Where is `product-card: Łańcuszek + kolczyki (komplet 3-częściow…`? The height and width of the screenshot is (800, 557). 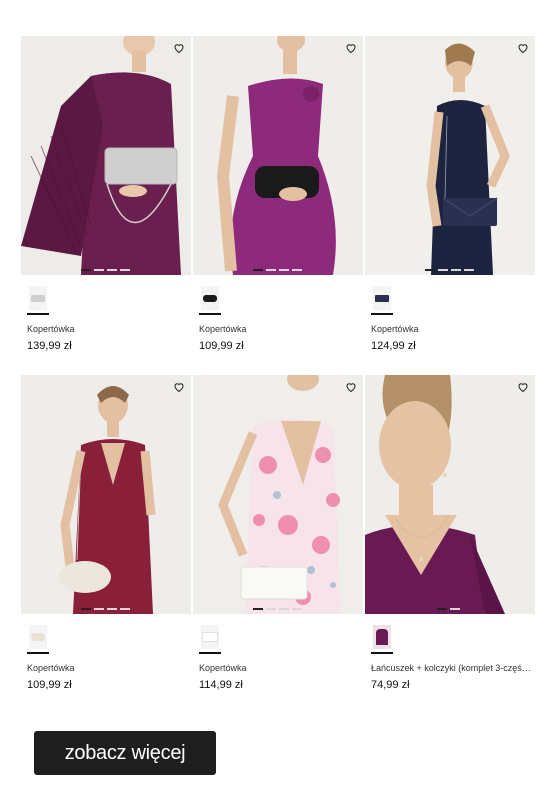
product-card: Łańcuszek + kolczyki (komplet 3-częściow… is located at coordinates (450, 544).